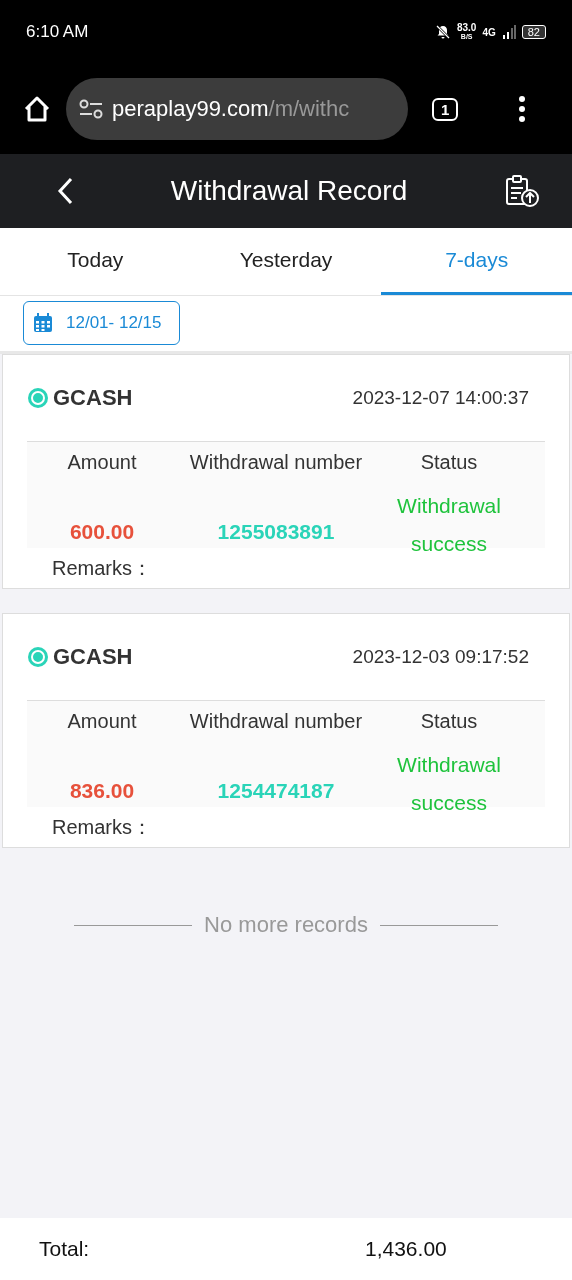  What do you see at coordinates (37, 109) in the screenshot?
I see `home-icon` at bounding box center [37, 109].